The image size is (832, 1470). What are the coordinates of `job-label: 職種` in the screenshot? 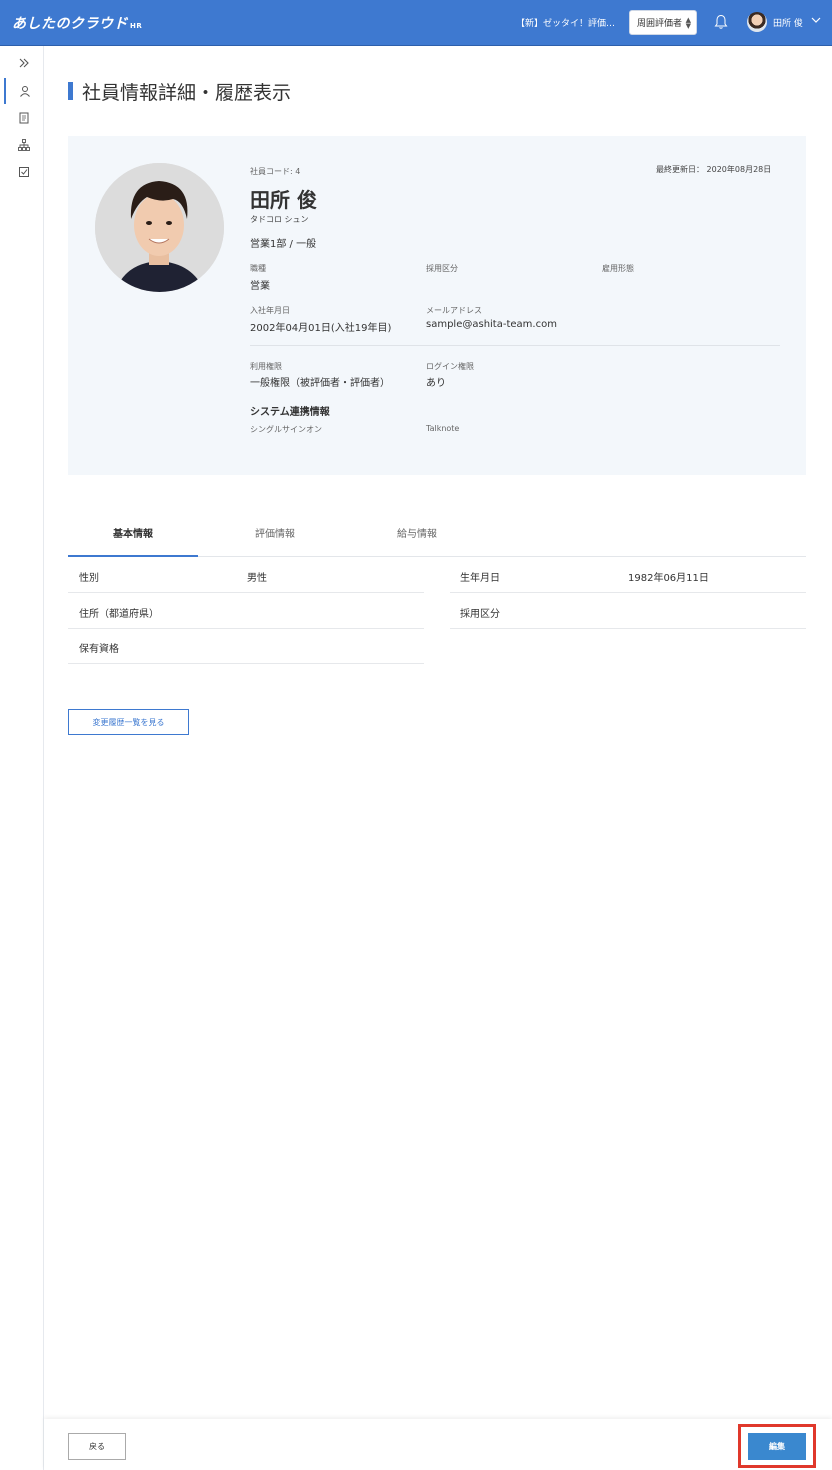 It's located at (258, 268).